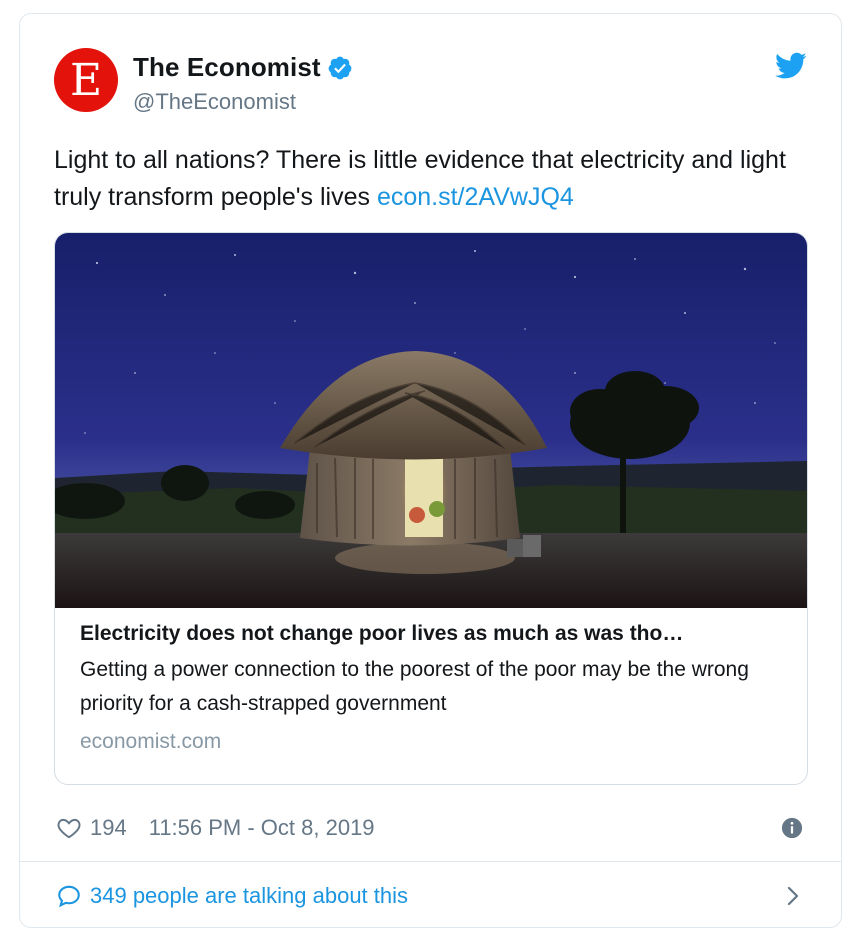 The height and width of the screenshot is (943, 865). What do you see at coordinates (793, 896) in the screenshot?
I see `chevron-right-icon` at bounding box center [793, 896].